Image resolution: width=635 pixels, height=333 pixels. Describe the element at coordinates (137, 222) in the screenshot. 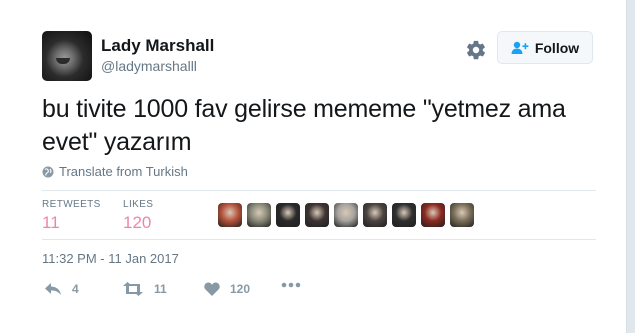

I see `likes-value: 120` at that location.